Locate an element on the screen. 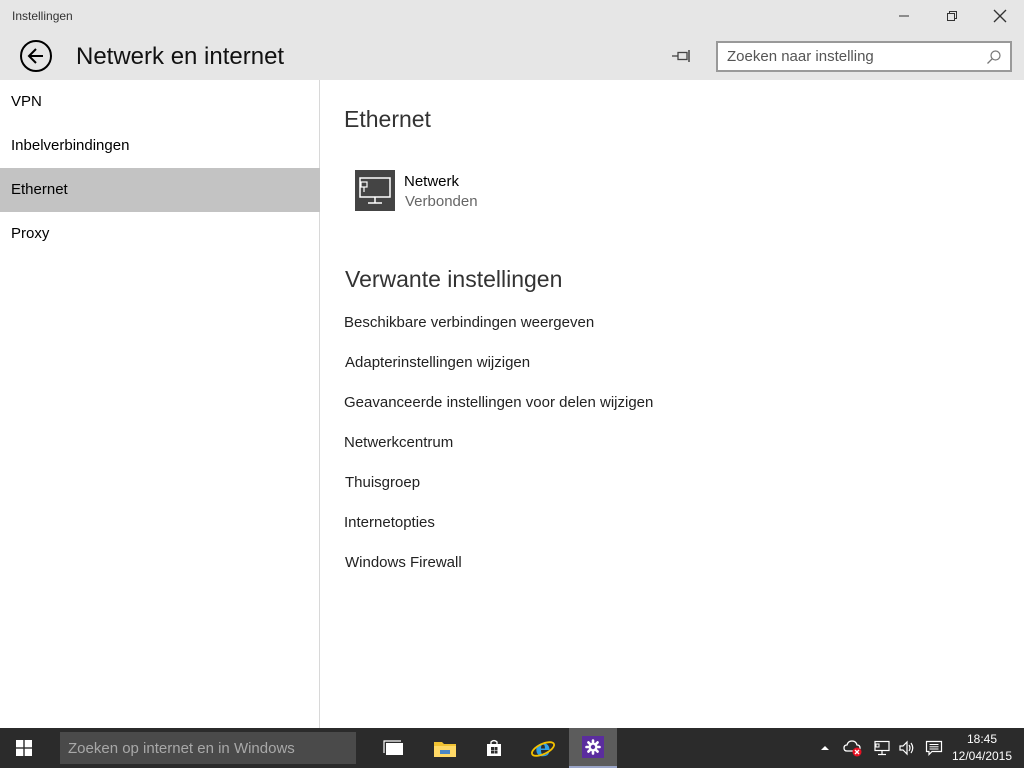 The width and height of the screenshot is (1024, 768). tray-network-button is located at coordinates (882, 748).